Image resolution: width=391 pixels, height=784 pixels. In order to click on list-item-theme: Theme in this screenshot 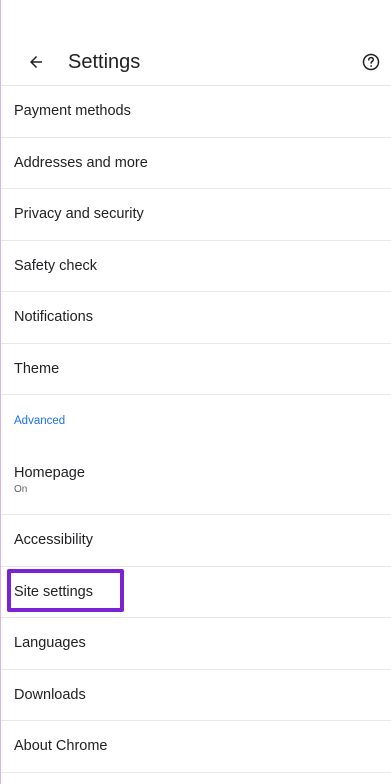, I will do `click(196, 369)`.